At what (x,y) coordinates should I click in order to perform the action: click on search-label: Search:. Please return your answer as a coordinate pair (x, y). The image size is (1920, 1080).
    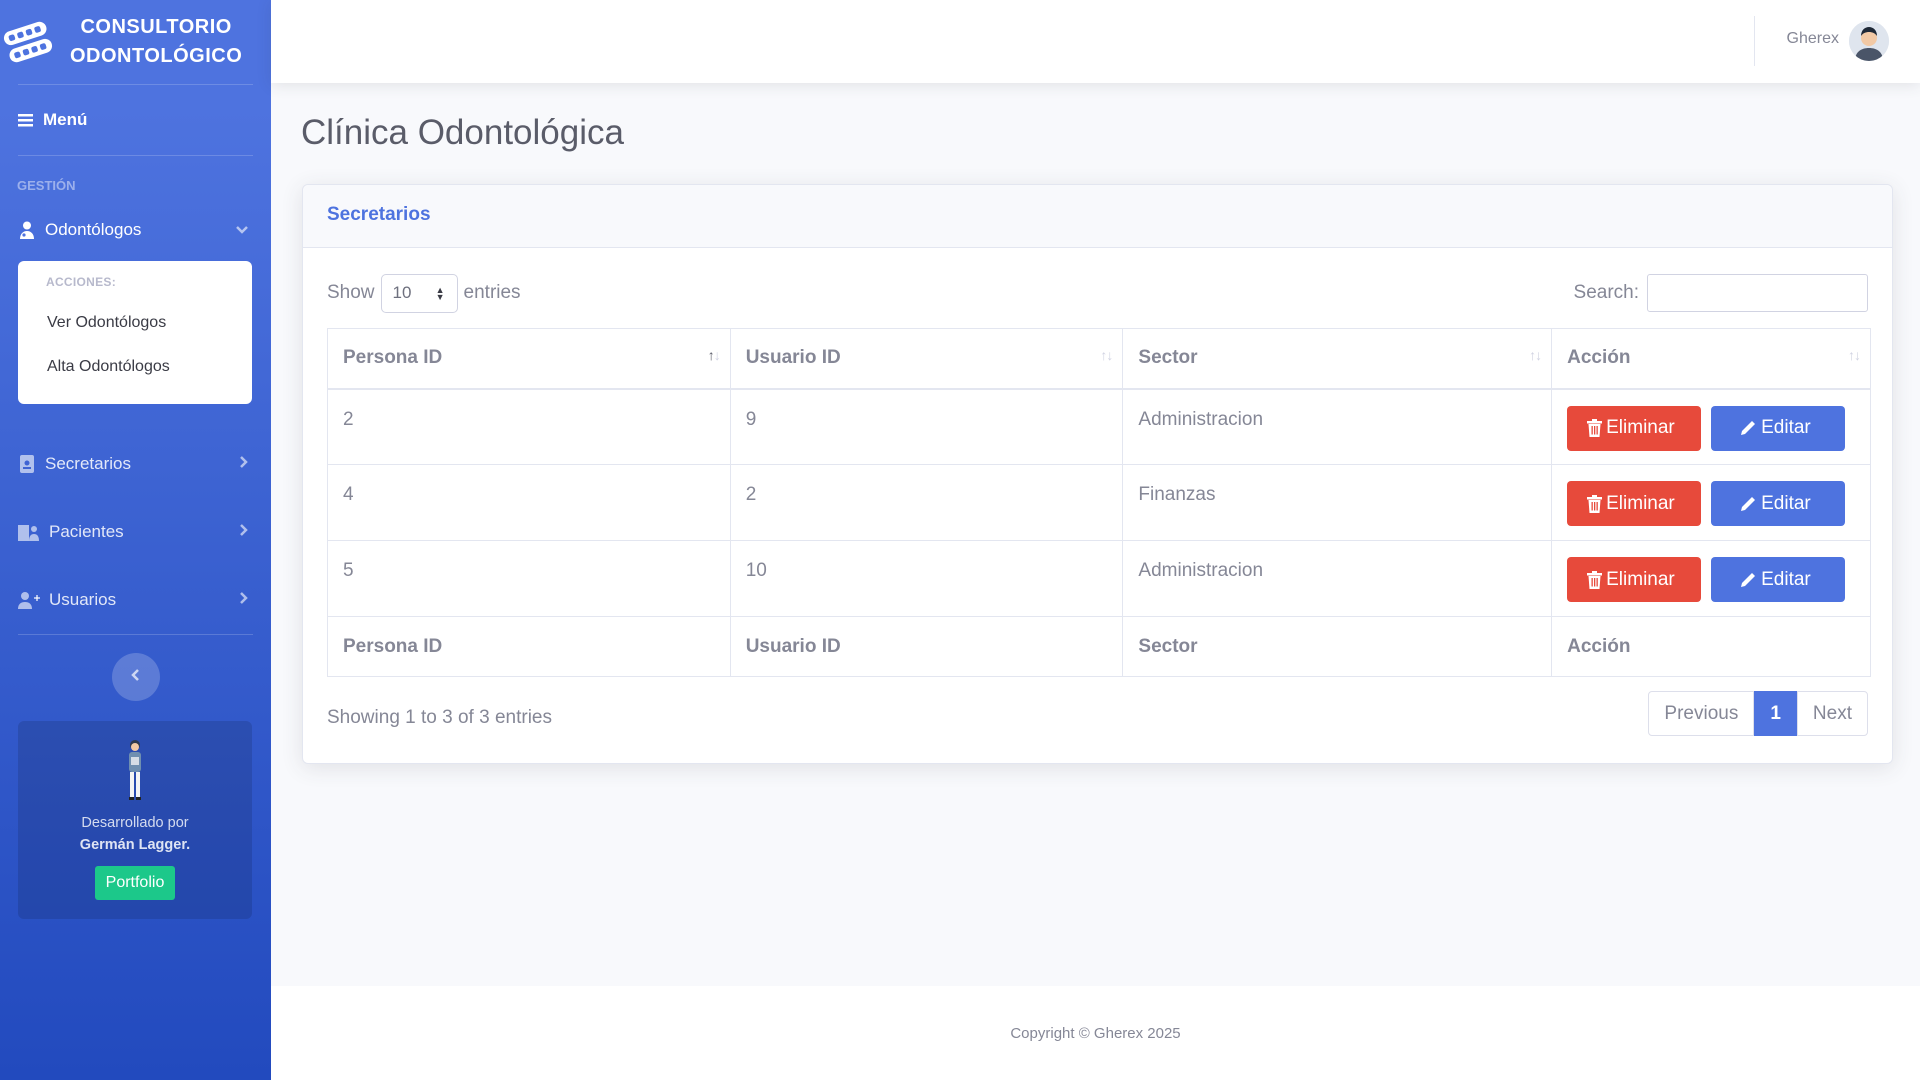
    Looking at the image, I should click on (1606, 292).